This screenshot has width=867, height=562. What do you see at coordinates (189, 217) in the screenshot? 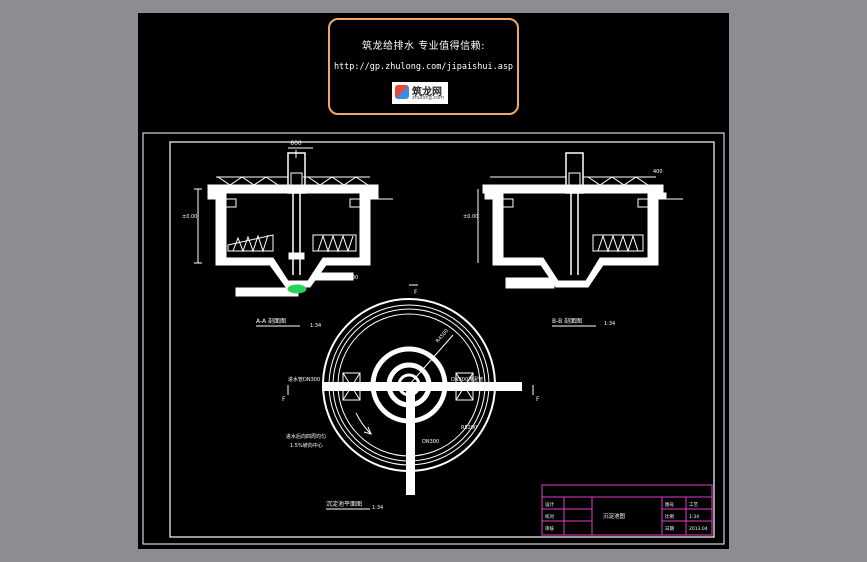
I see `aa-elev: ±0.00` at bounding box center [189, 217].